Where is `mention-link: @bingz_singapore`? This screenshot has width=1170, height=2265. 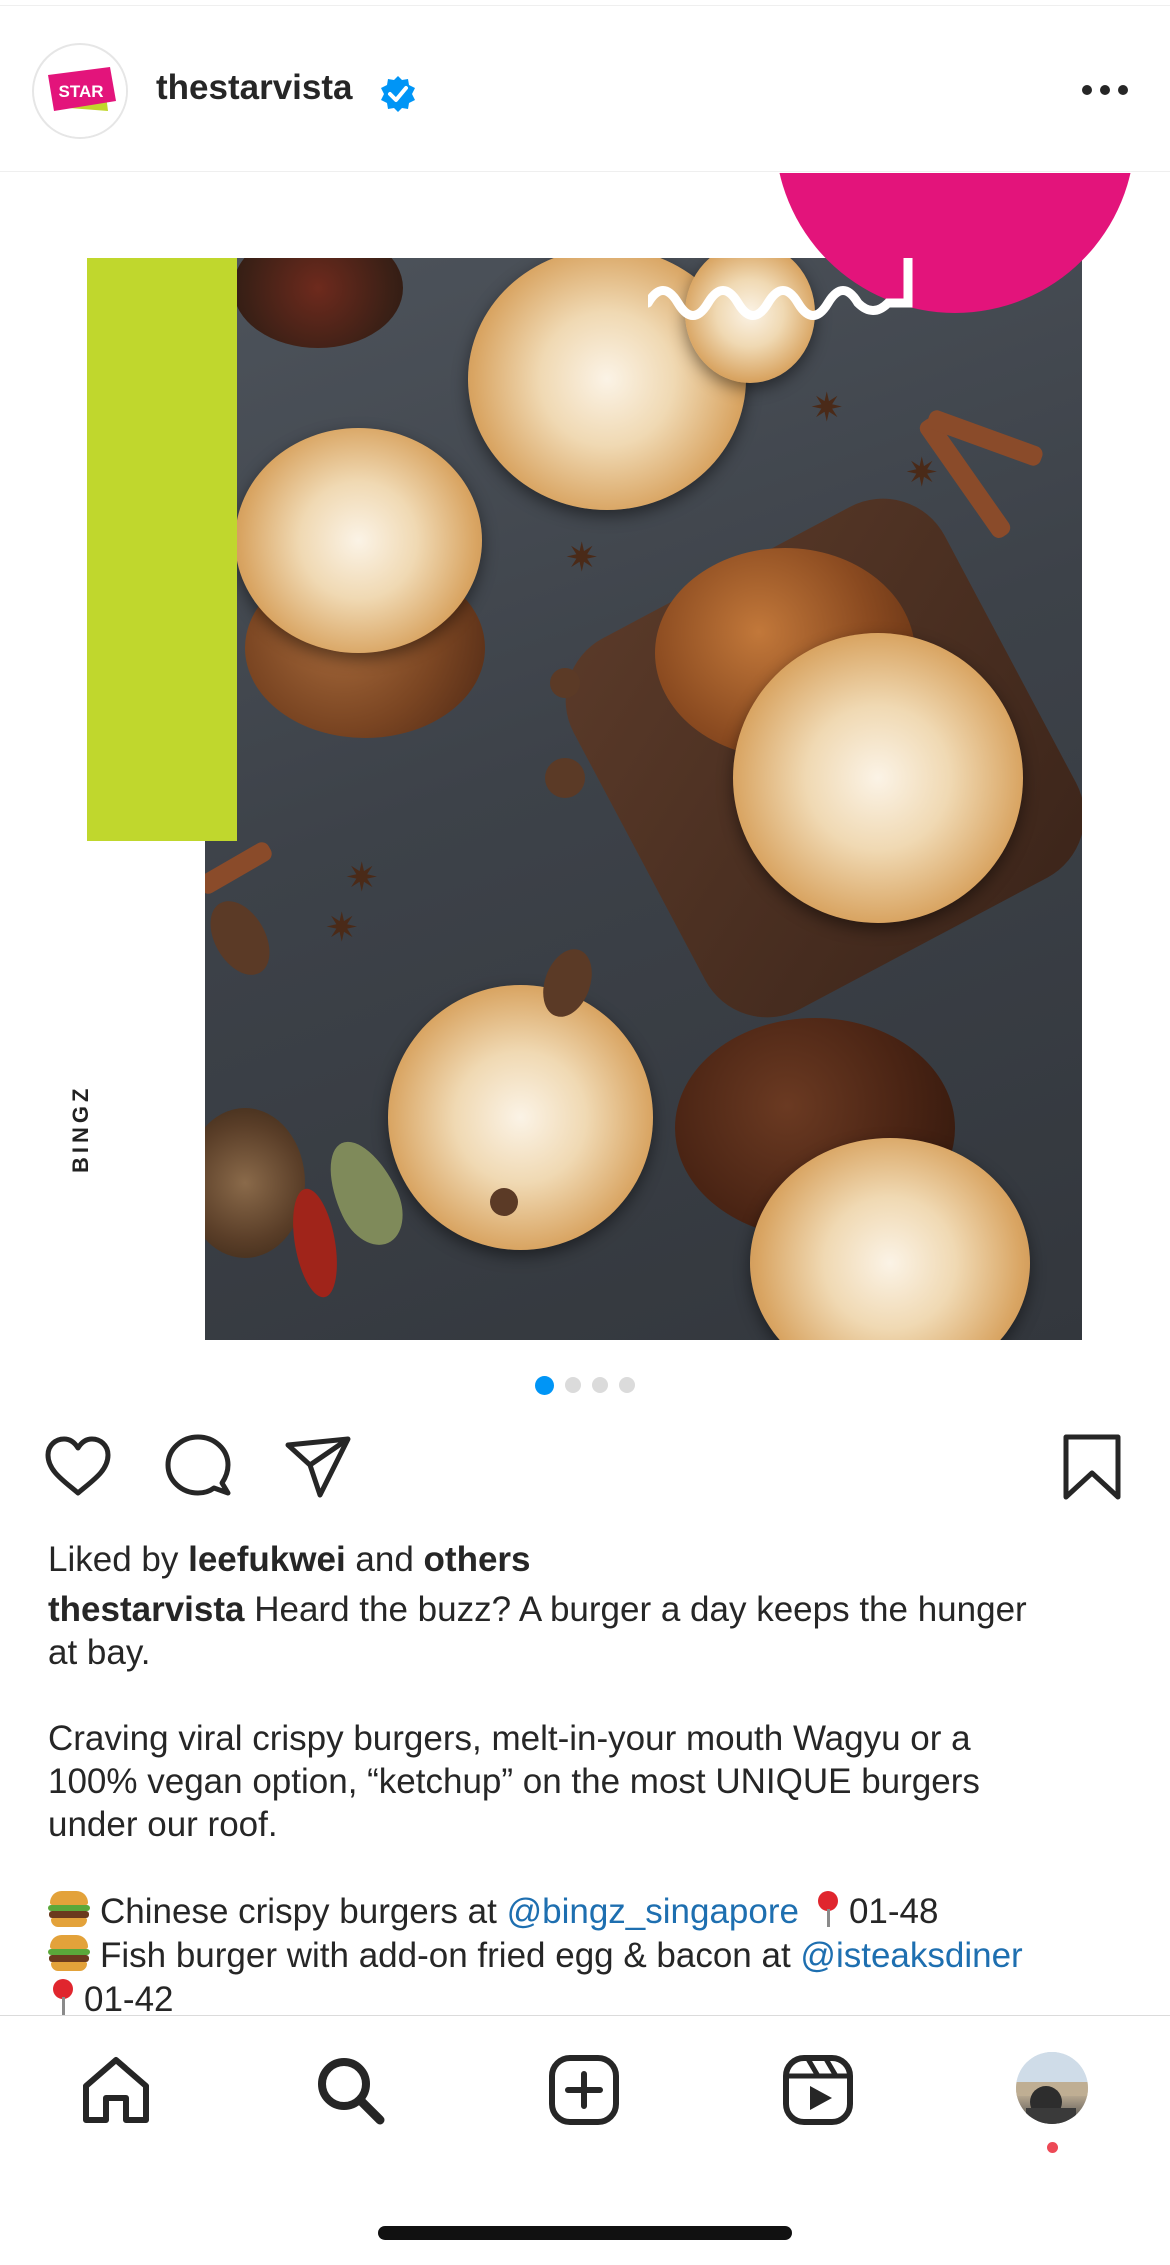
mention-link: @bingz_singapore is located at coordinates (653, 1911).